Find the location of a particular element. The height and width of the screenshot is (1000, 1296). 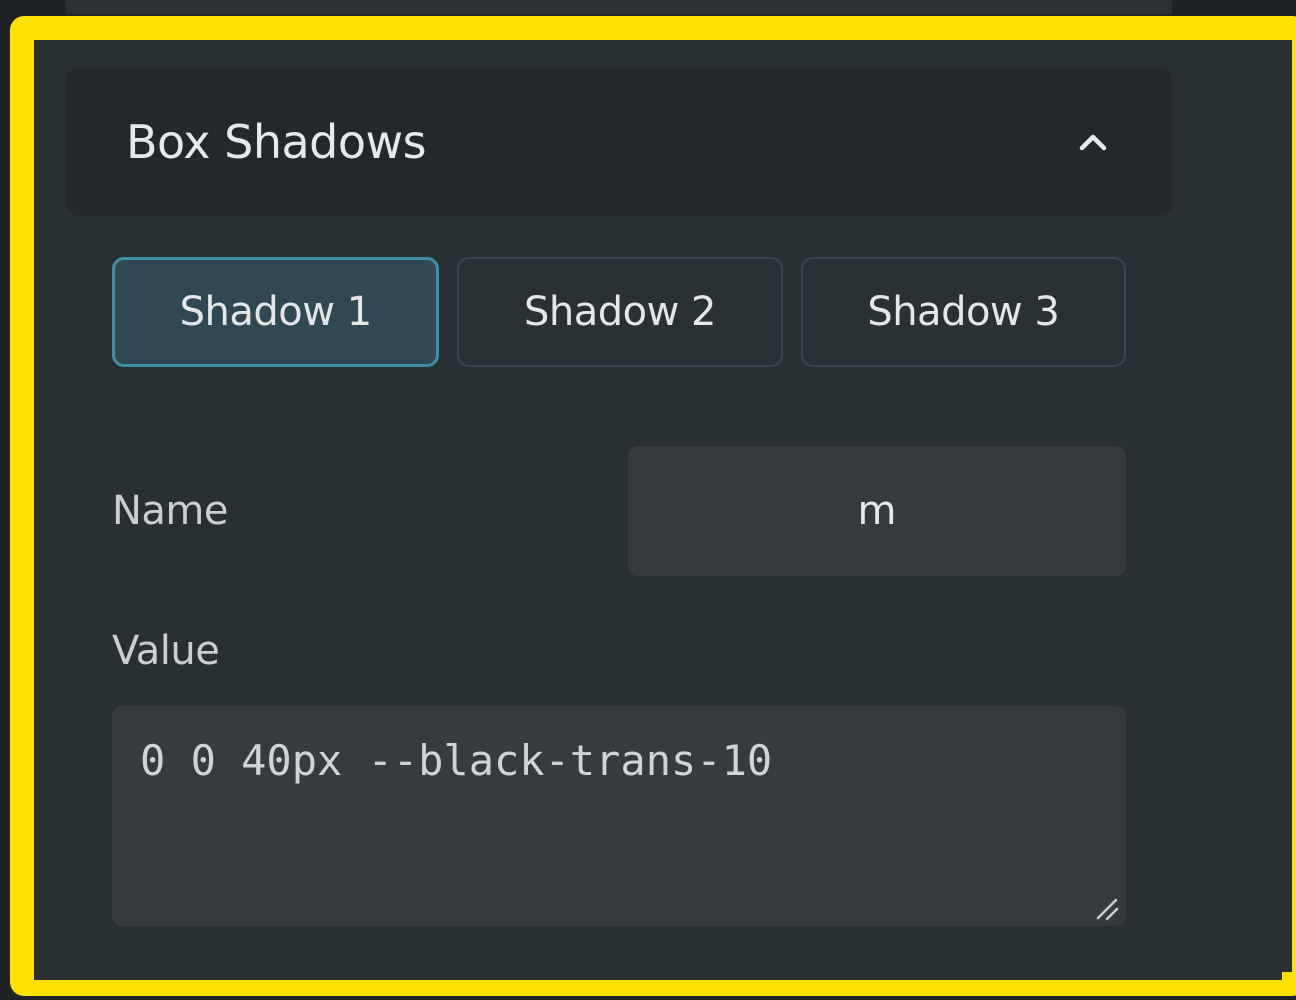

tab-shadow-2: Shadow 2 is located at coordinates (620, 312).